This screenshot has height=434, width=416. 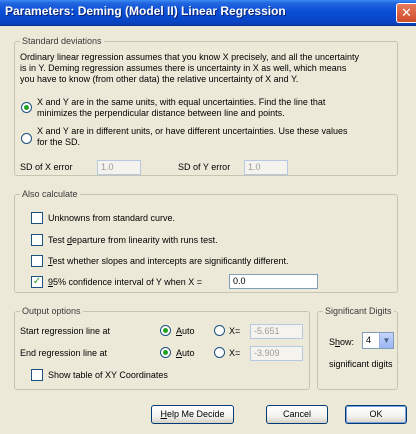 What do you see at coordinates (276, 353) in the screenshot?
I see `end-x-input: -3.909` at bounding box center [276, 353].